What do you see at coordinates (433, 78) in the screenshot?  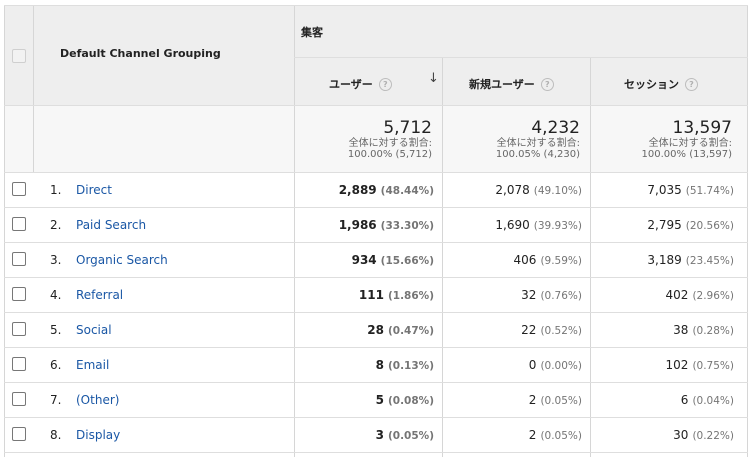 I see `arrow-down-icon: ↓` at bounding box center [433, 78].